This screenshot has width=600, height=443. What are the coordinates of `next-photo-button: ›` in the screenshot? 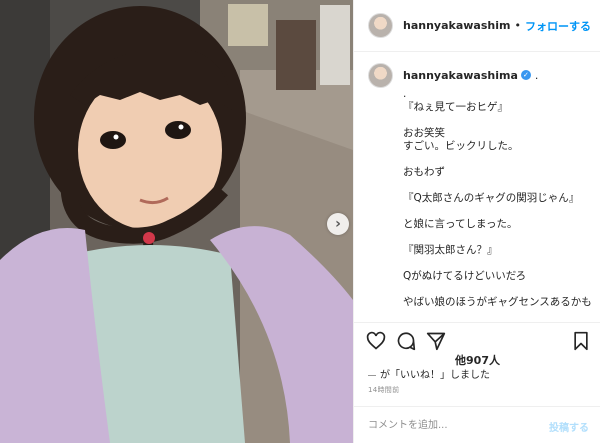 It's located at (338, 224).